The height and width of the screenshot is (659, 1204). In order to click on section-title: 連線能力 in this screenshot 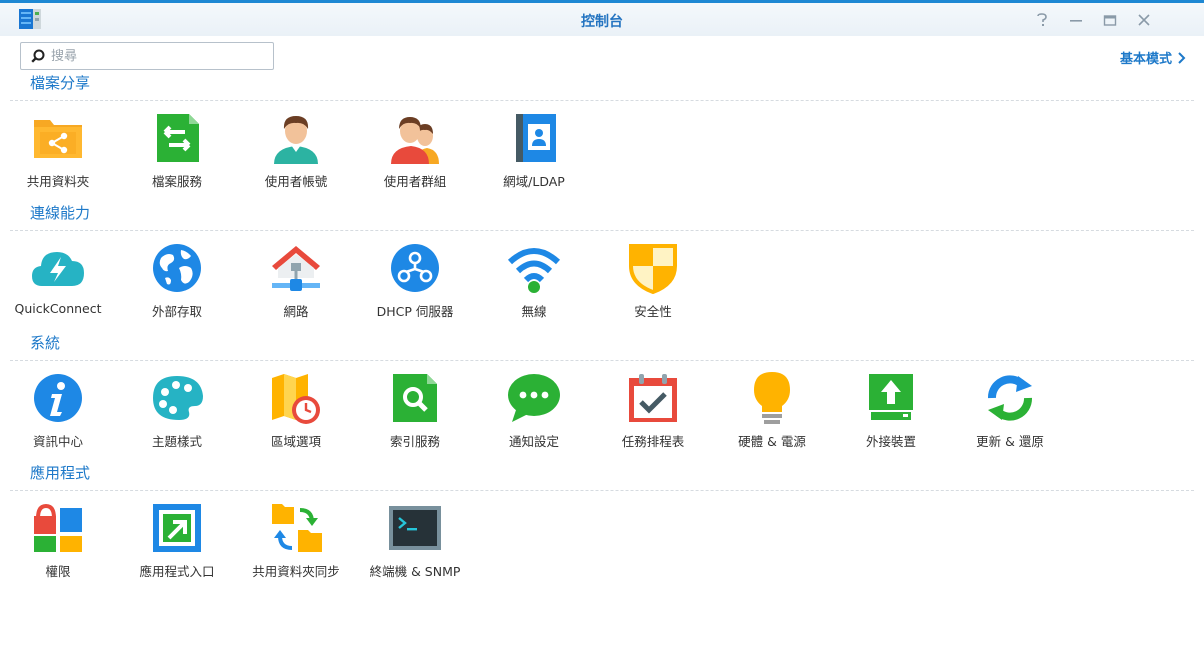, I will do `click(60, 213)`.